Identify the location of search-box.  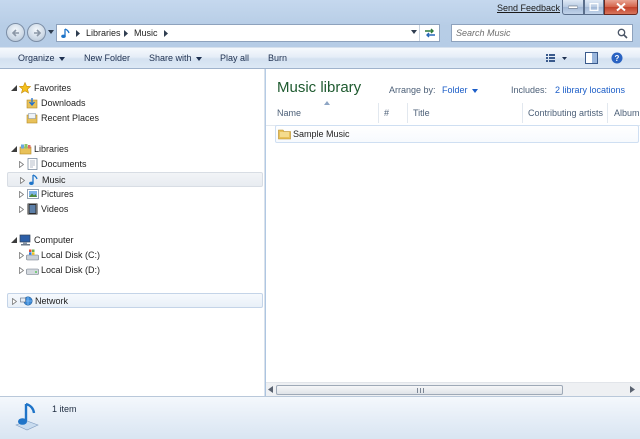
(542, 33).